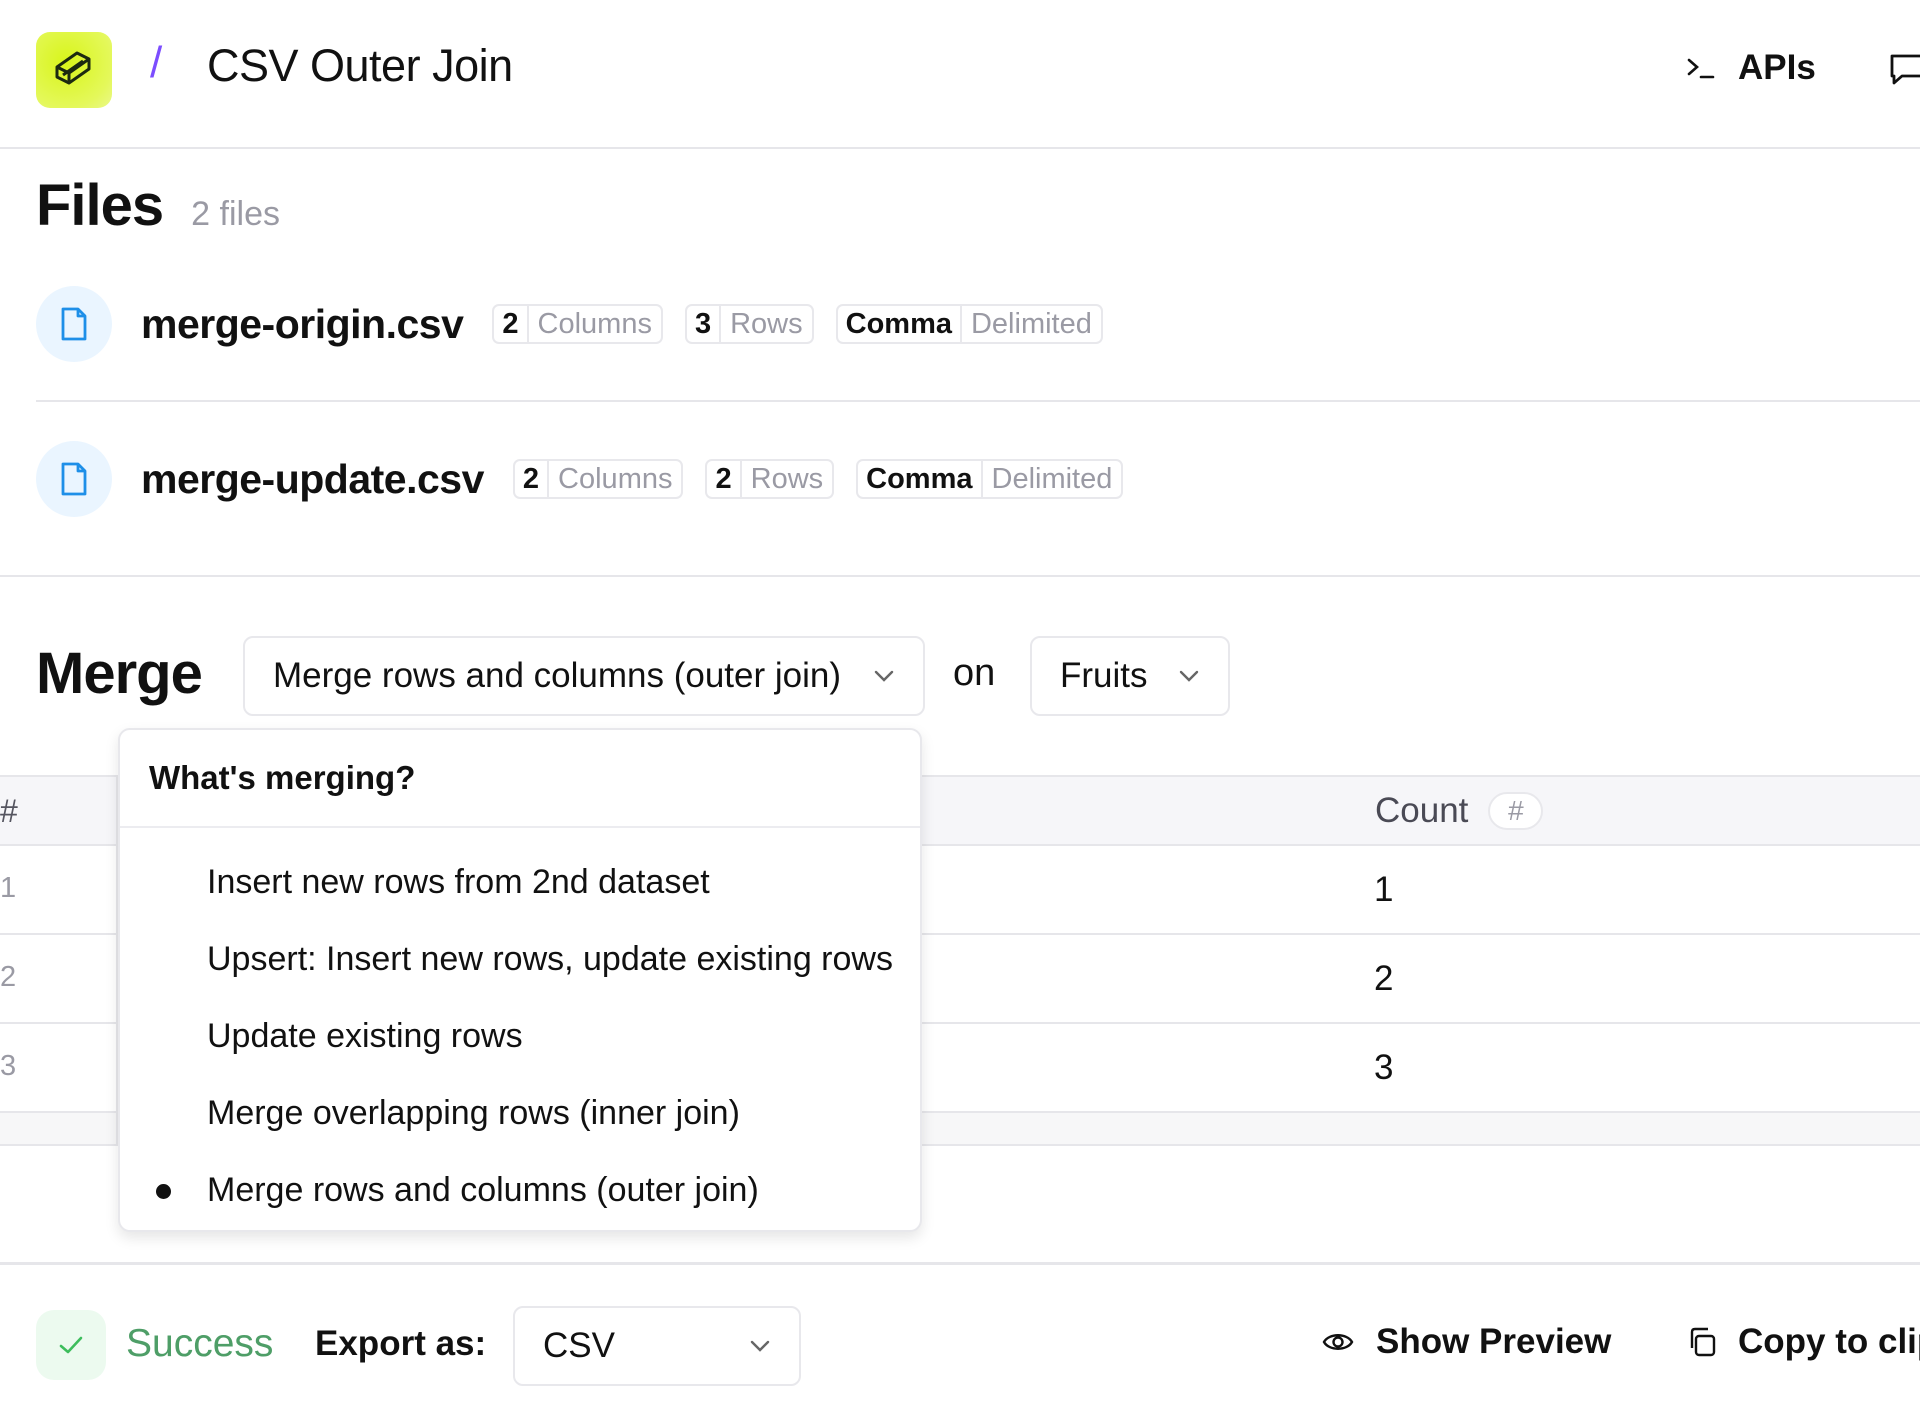 This screenshot has height=1402, width=1920. I want to click on menu-item-label: Merge rows and columns (outer join), so click(483, 1190).